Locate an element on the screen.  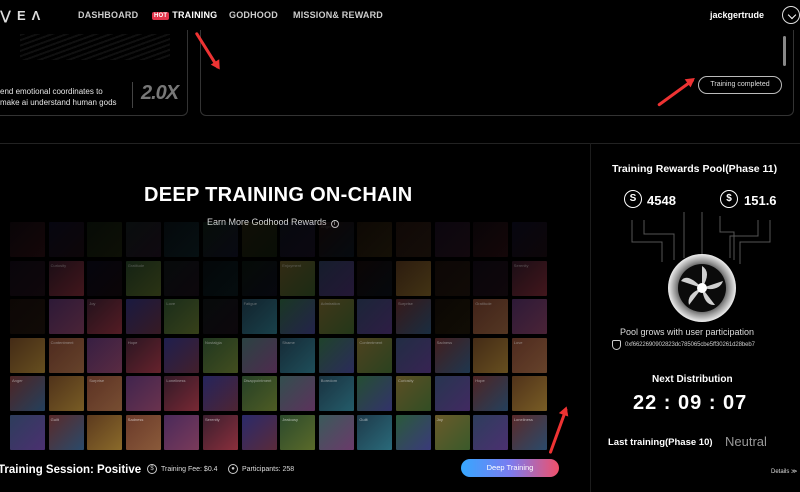
emotion-tile: Disappointment is located at coordinates (259, 394).